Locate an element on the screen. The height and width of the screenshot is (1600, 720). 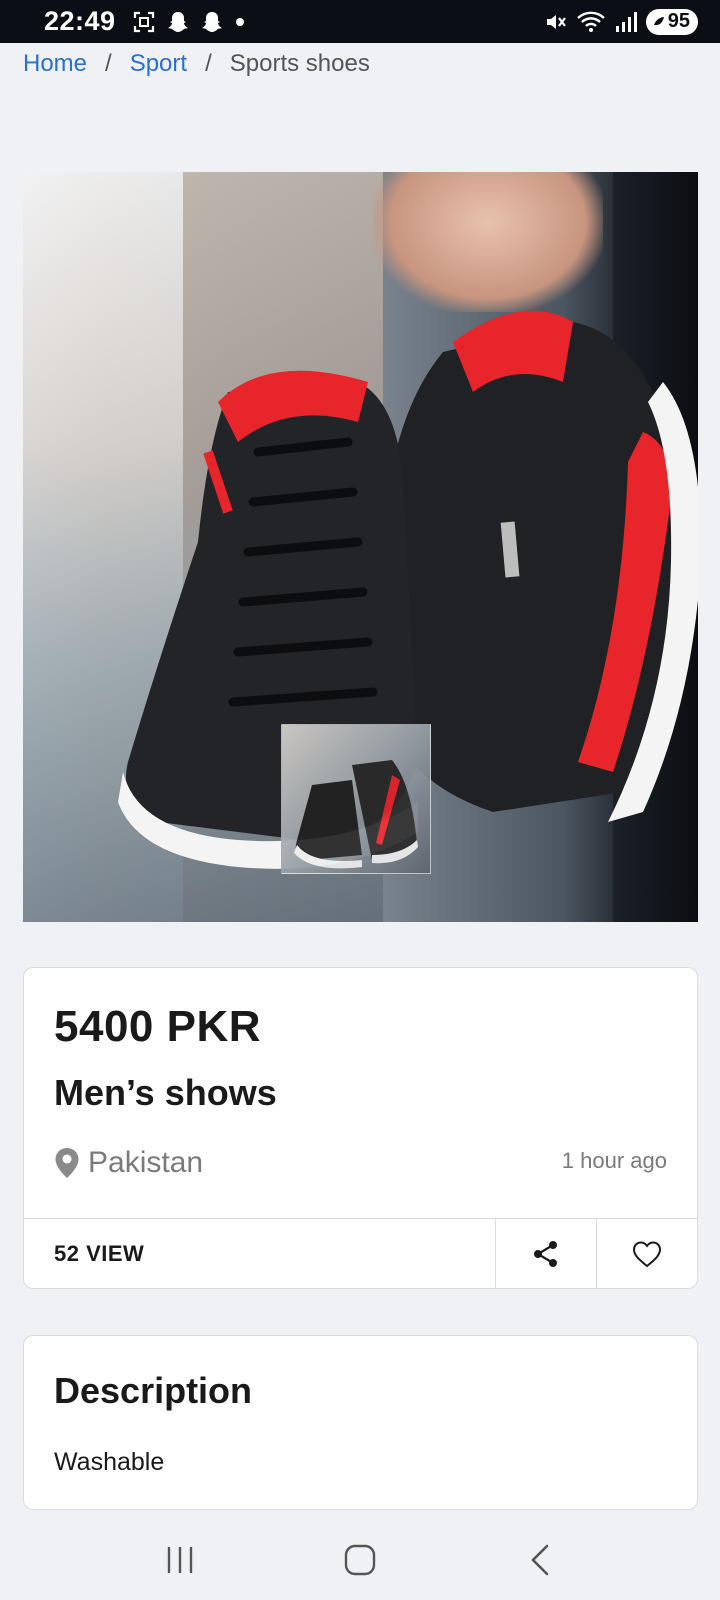
image-thumbnail is located at coordinates (356, 799).